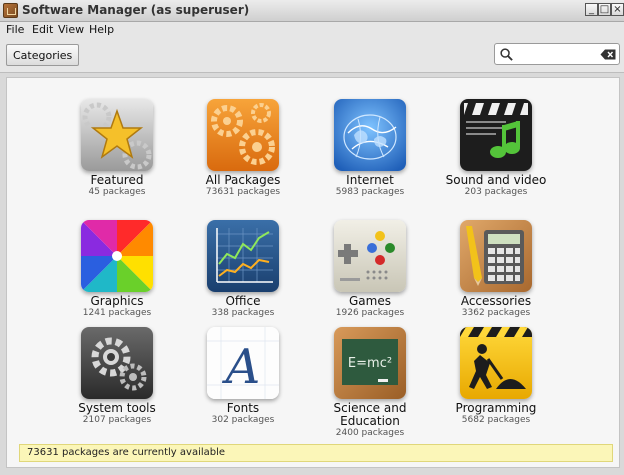  What do you see at coordinates (370, 135) in the screenshot?
I see `globe-icon` at bounding box center [370, 135].